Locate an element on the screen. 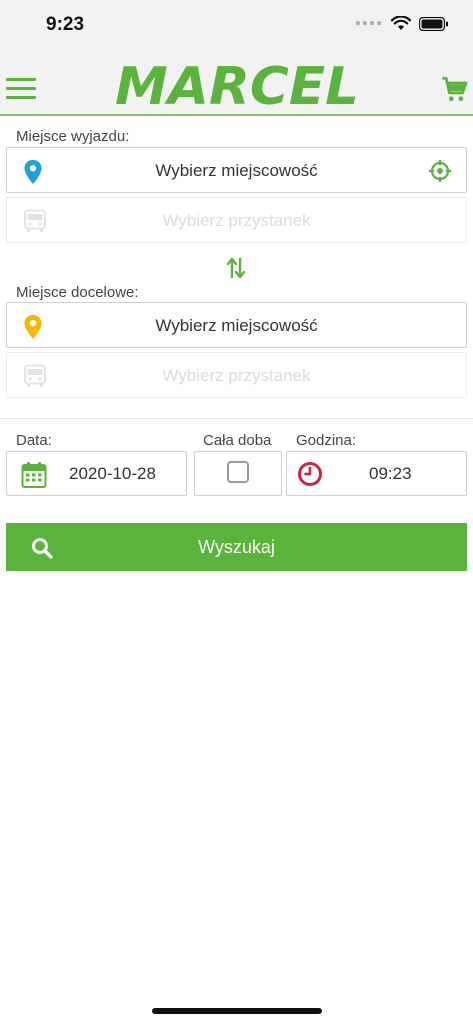 This screenshot has width=473, height=1024. marcel-logo: MARCEL is located at coordinates (237, 87).